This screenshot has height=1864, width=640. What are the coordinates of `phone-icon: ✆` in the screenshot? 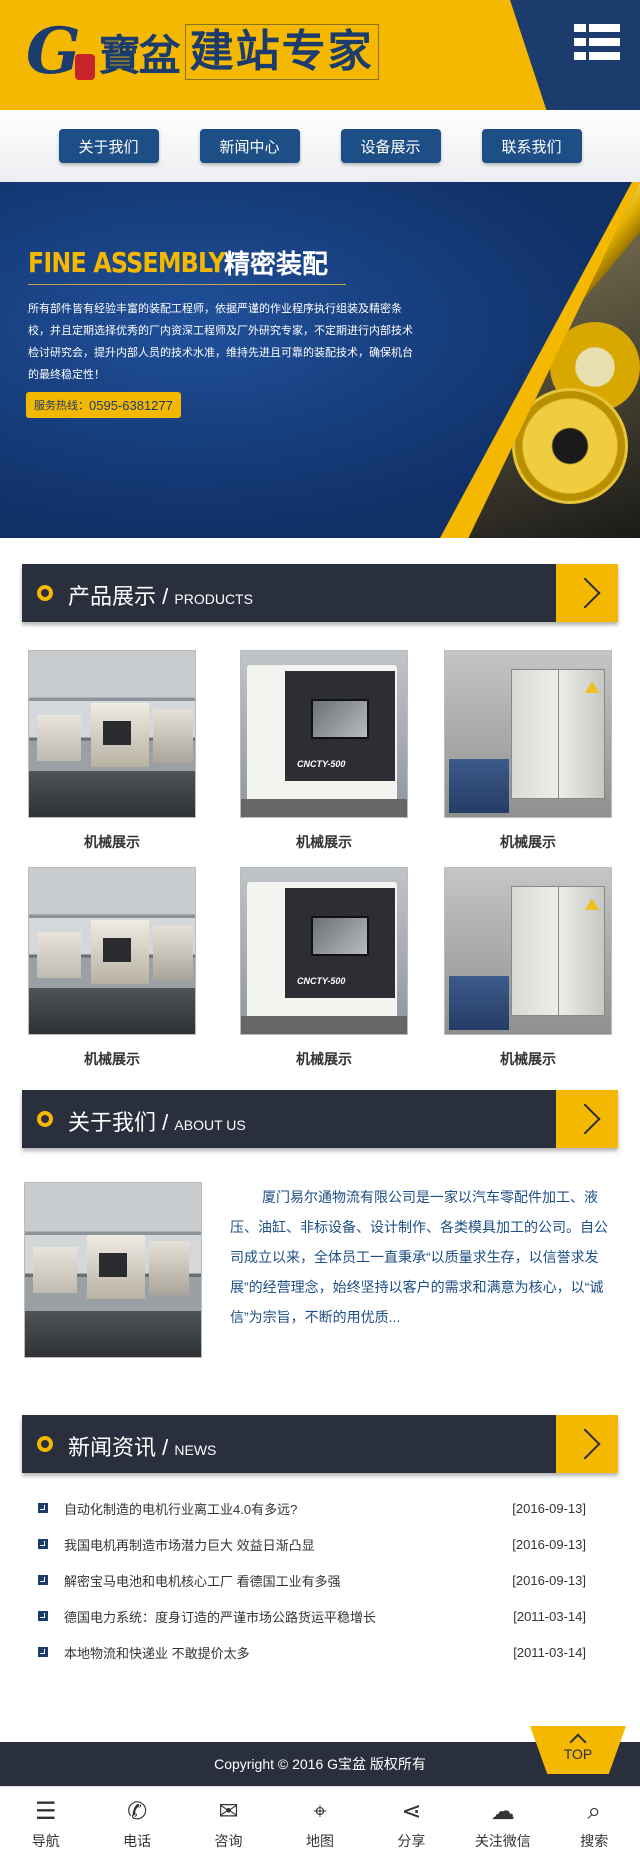 It's located at (137, 1811).